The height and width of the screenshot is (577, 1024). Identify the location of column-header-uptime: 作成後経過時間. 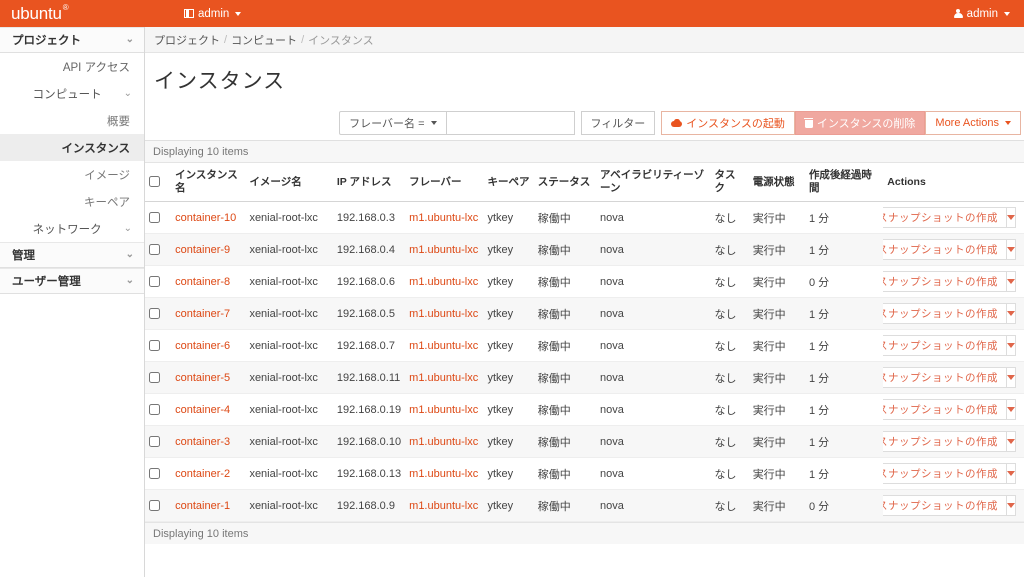
(844, 183).